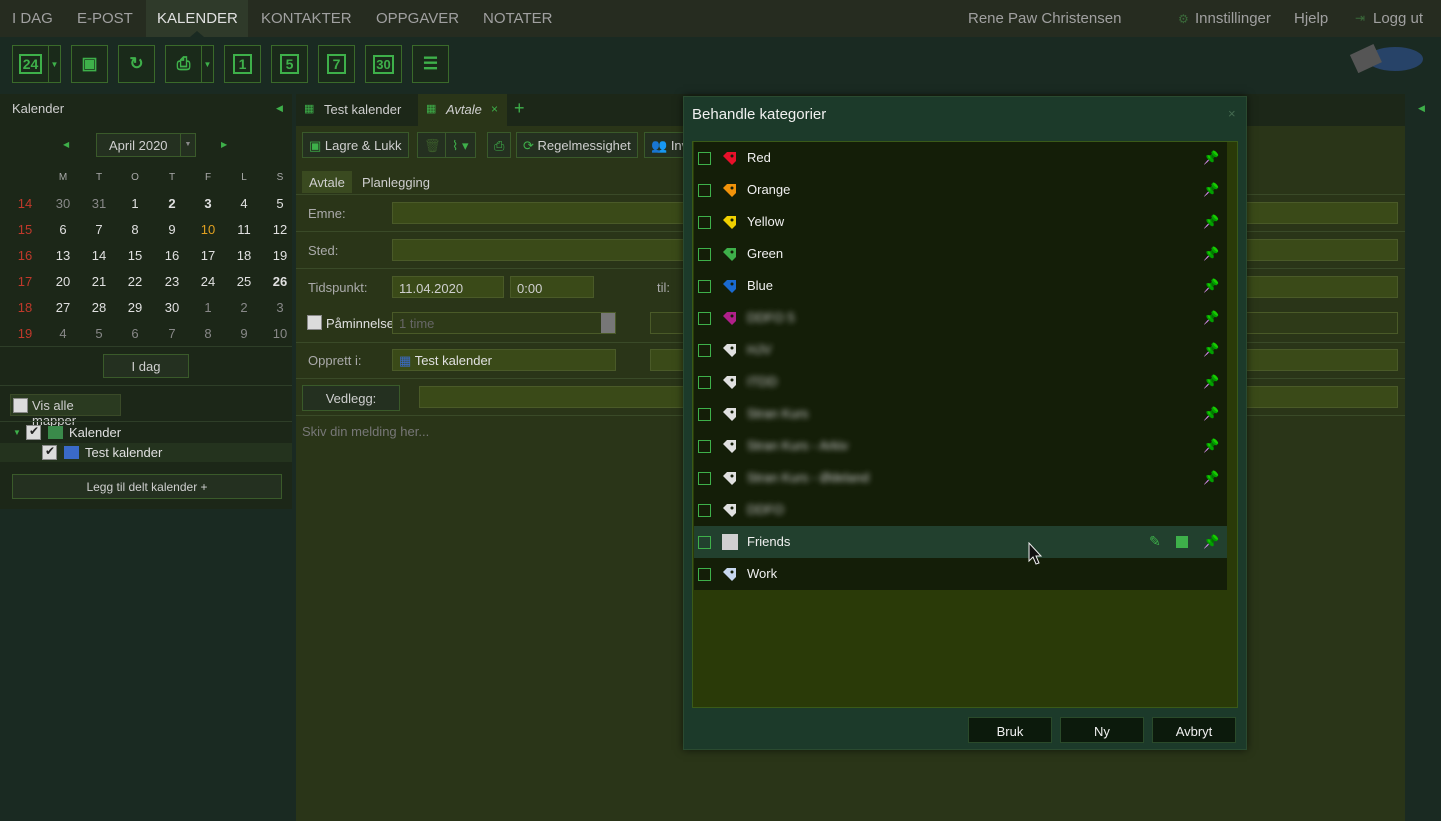  Describe the element at coordinates (1232, 113) in the screenshot. I see `close-icon: ×` at that location.